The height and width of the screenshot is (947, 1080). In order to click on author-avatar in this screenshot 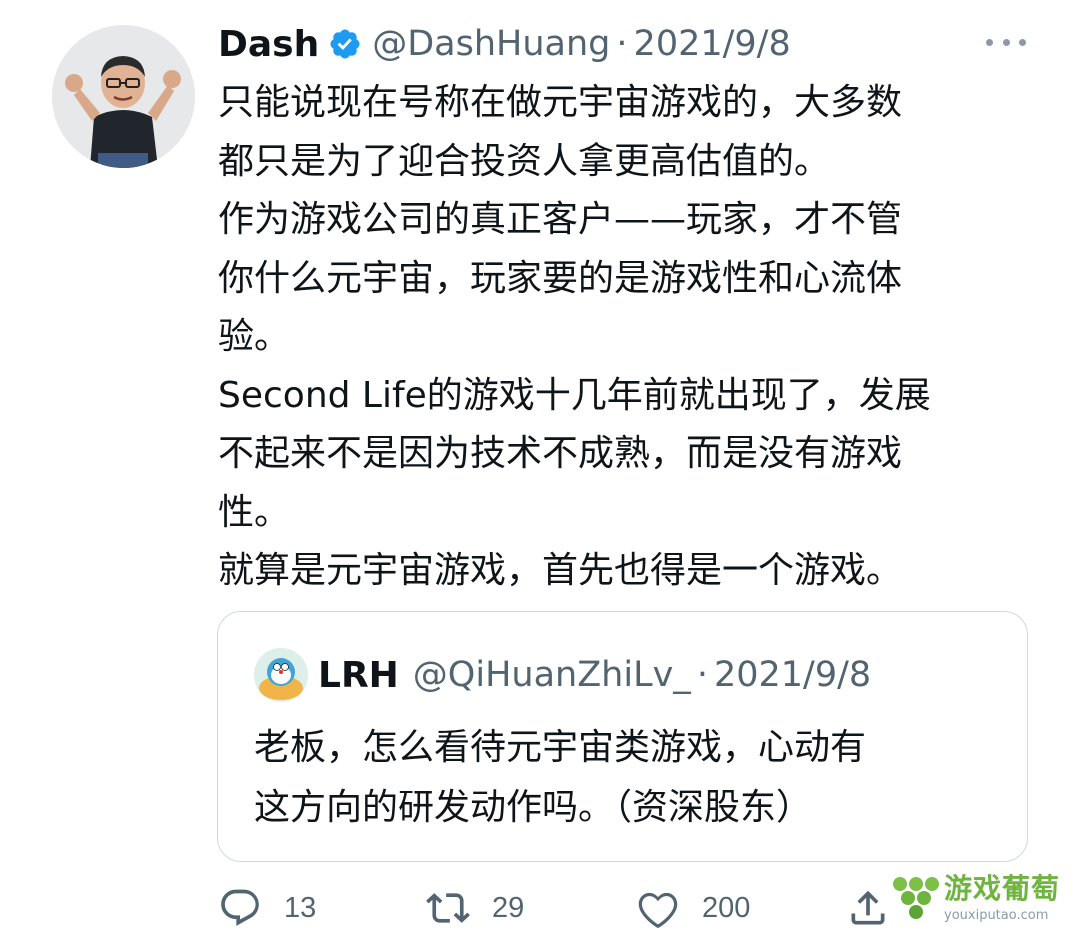, I will do `click(123, 96)`.